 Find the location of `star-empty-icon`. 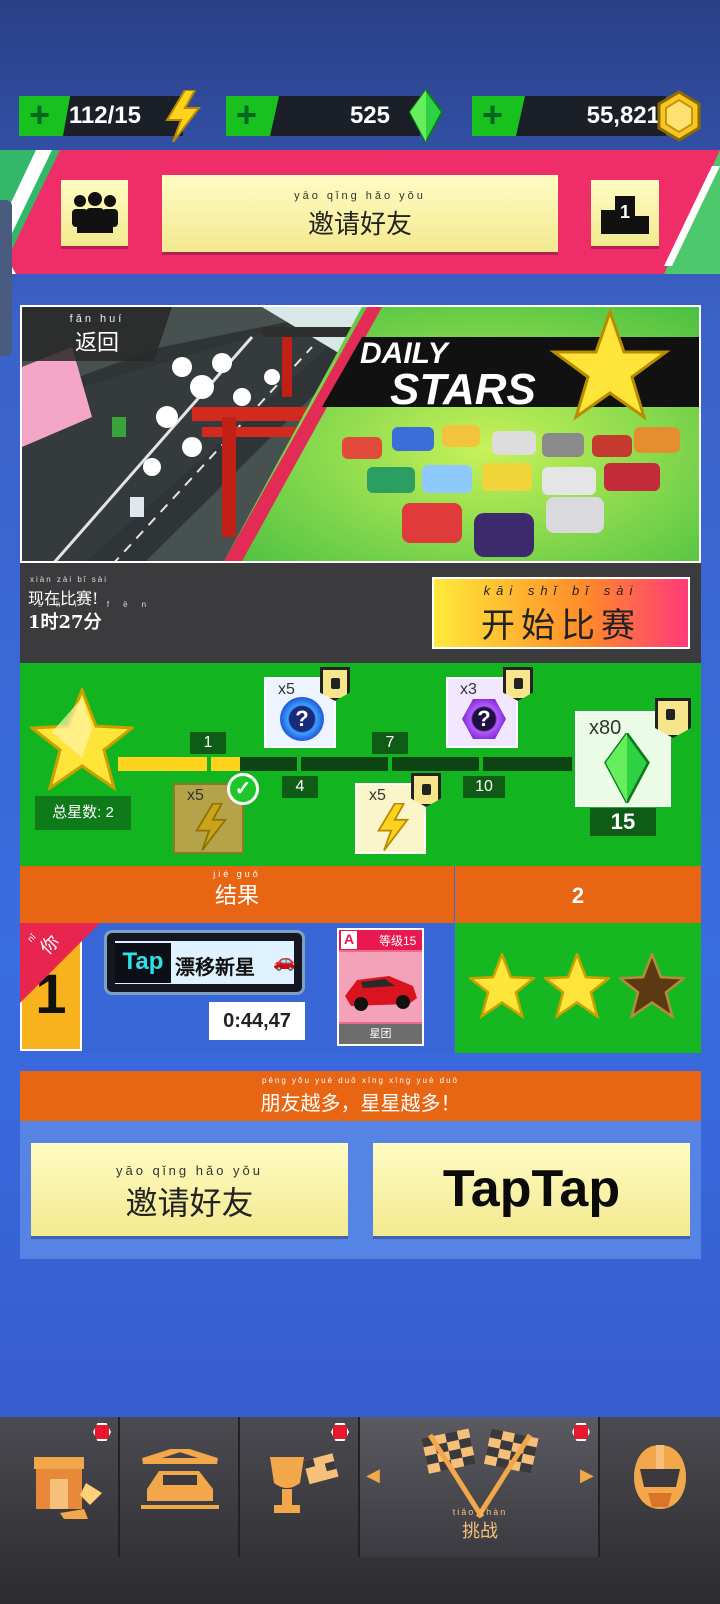

star-empty-icon is located at coordinates (652, 986).